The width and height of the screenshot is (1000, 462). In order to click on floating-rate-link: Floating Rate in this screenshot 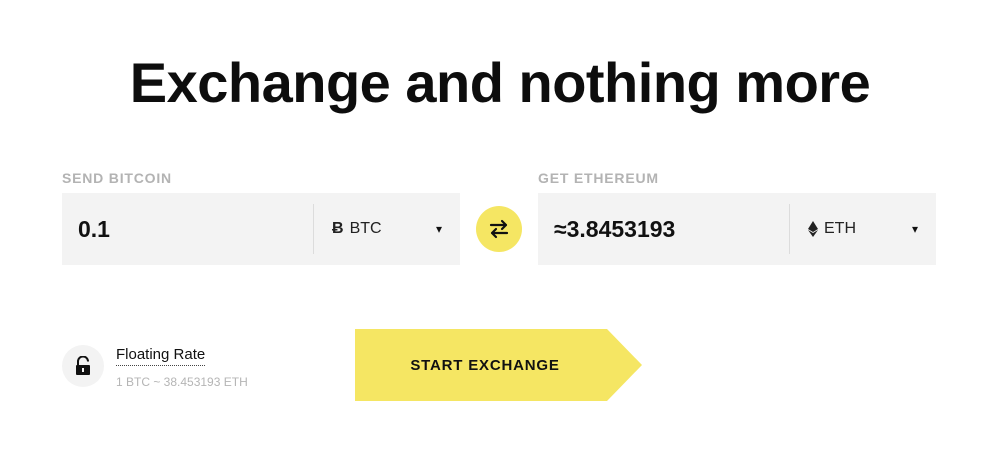, I will do `click(161, 356)`.